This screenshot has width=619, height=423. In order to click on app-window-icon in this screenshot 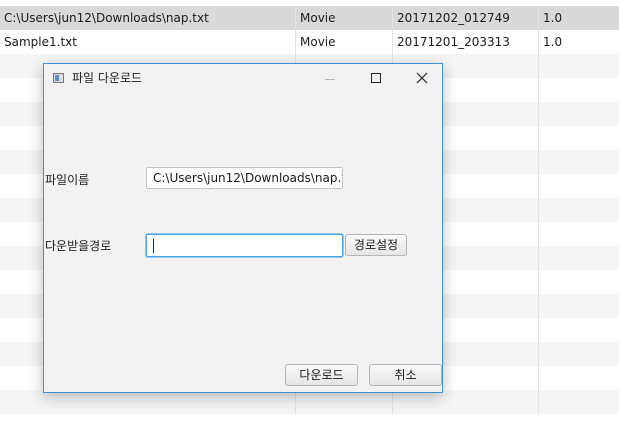, I will do `click(58, 78)`.